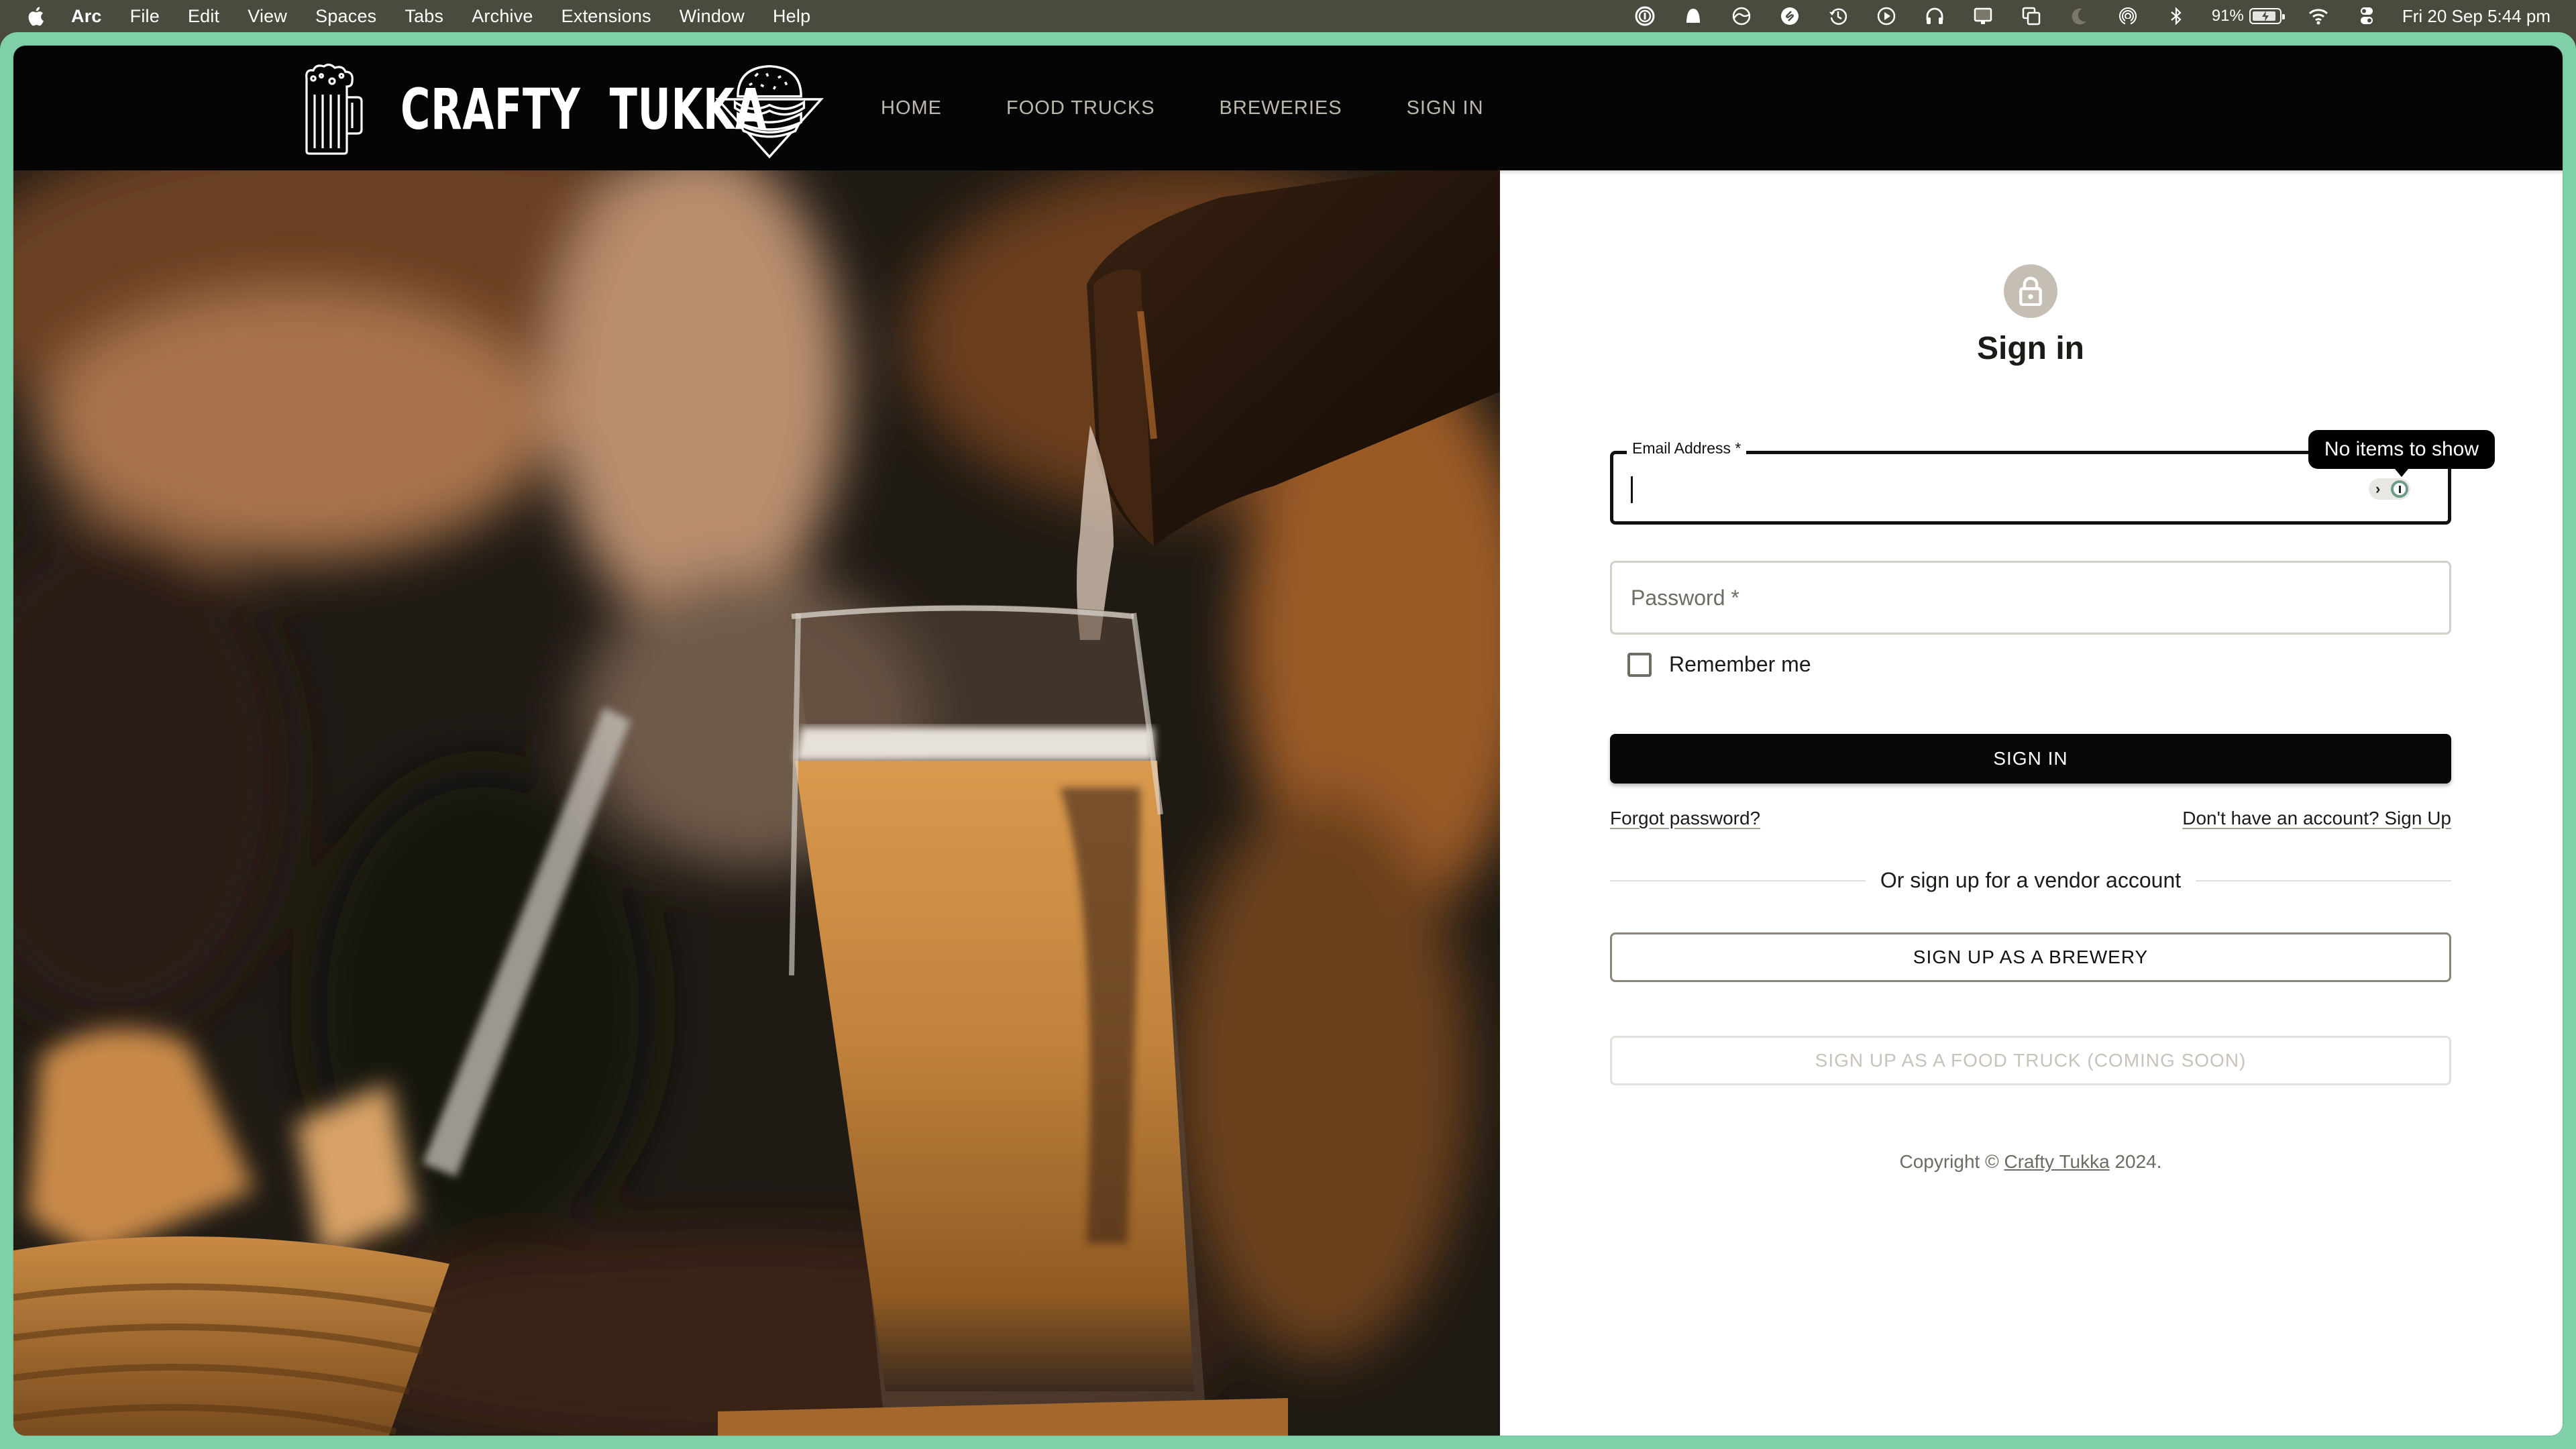 The image size is (2576, 1449). I want to click on forgot-password-link: Forgot password?, so click(1685, 818).